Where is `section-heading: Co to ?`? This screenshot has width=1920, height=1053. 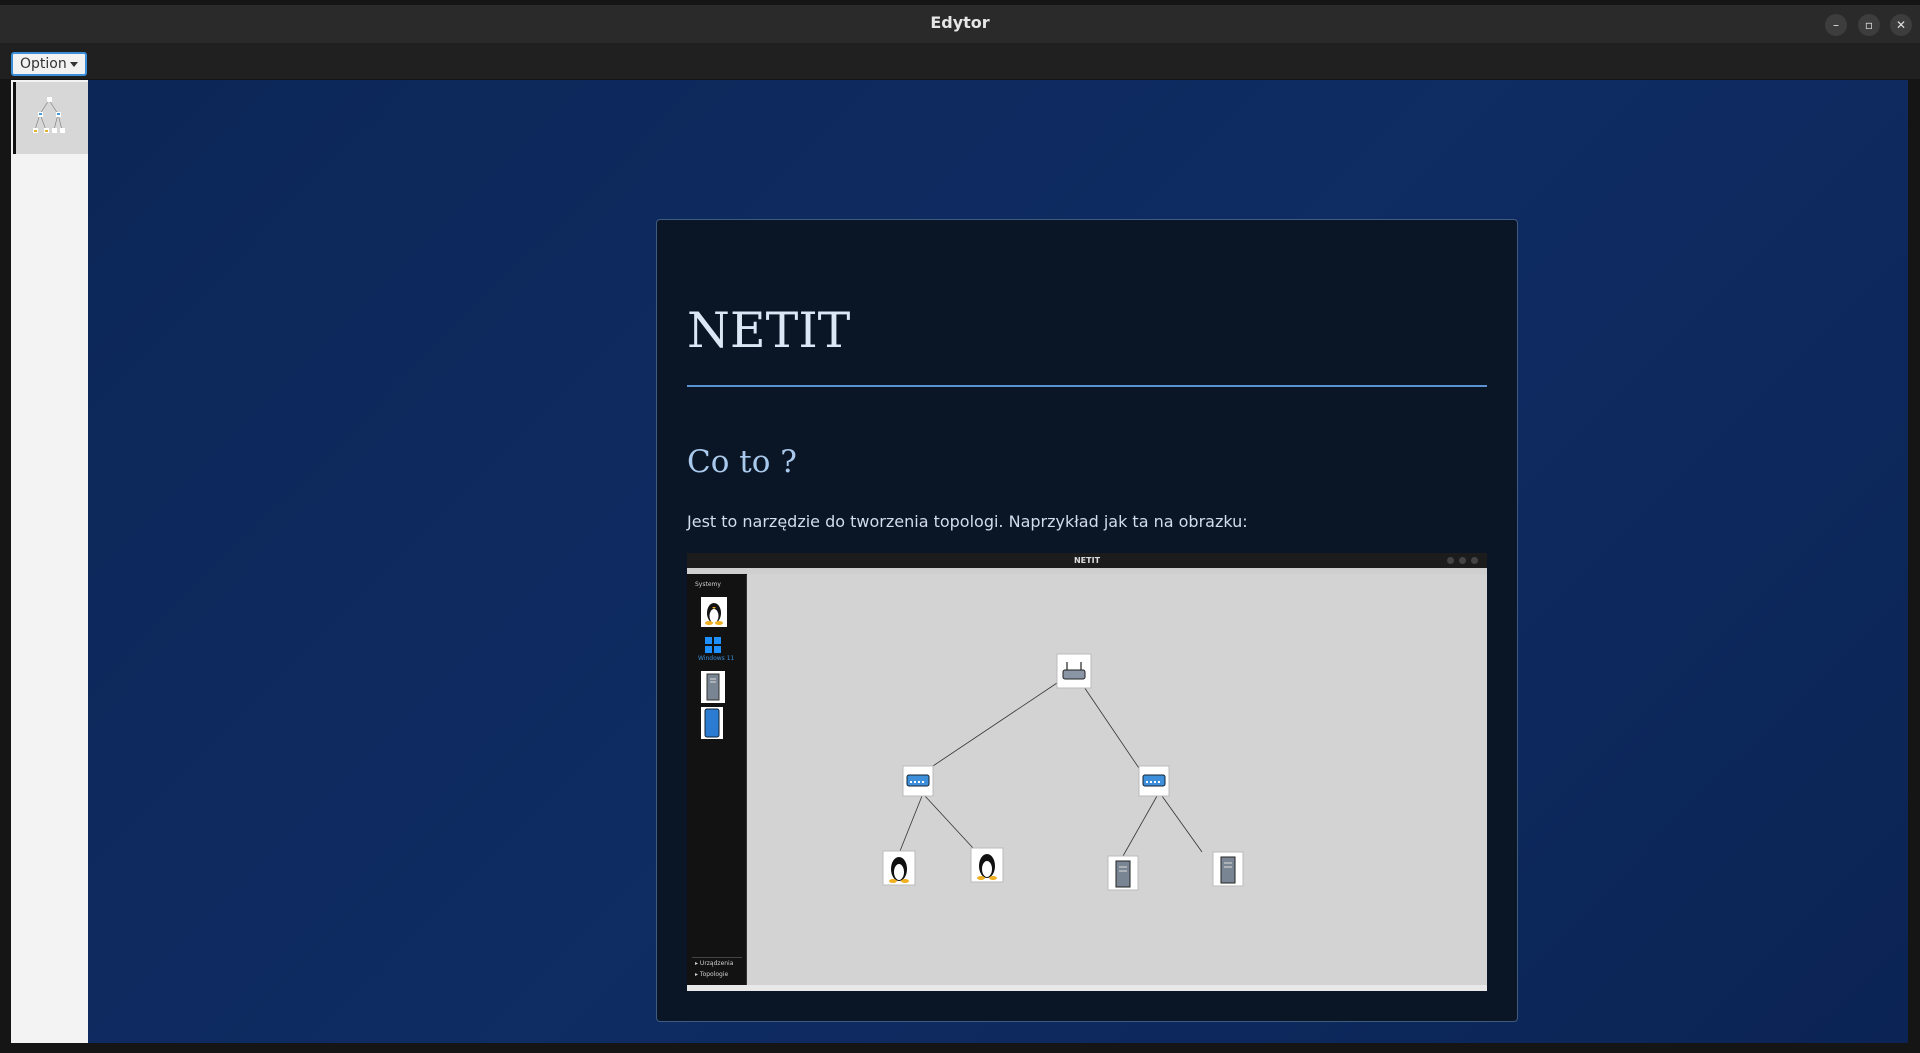 section-heading: Co to ? is located at coordinates (742, 462).